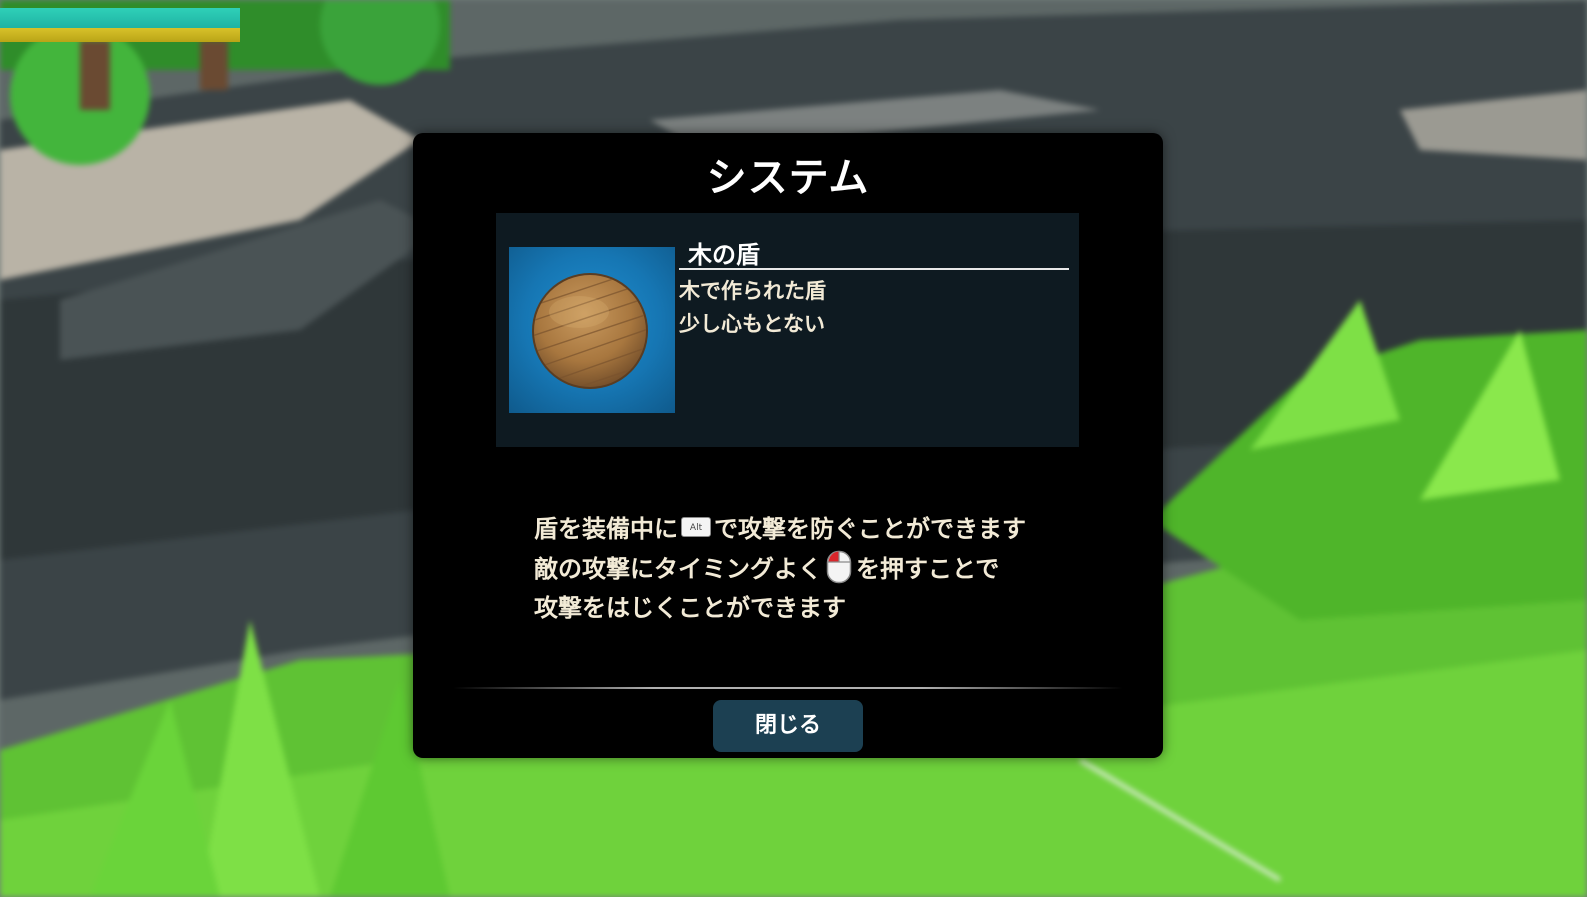 The image size is (1587, 897). Describe the element at coordinates (752, 324) in the screenshot. I see `item-description-line-2: 少し心もとない` at that location.